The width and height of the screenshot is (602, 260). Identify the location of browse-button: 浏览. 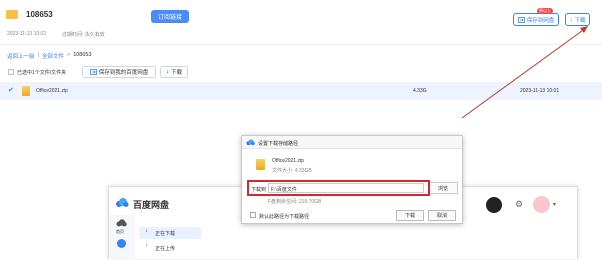
(443, 188).